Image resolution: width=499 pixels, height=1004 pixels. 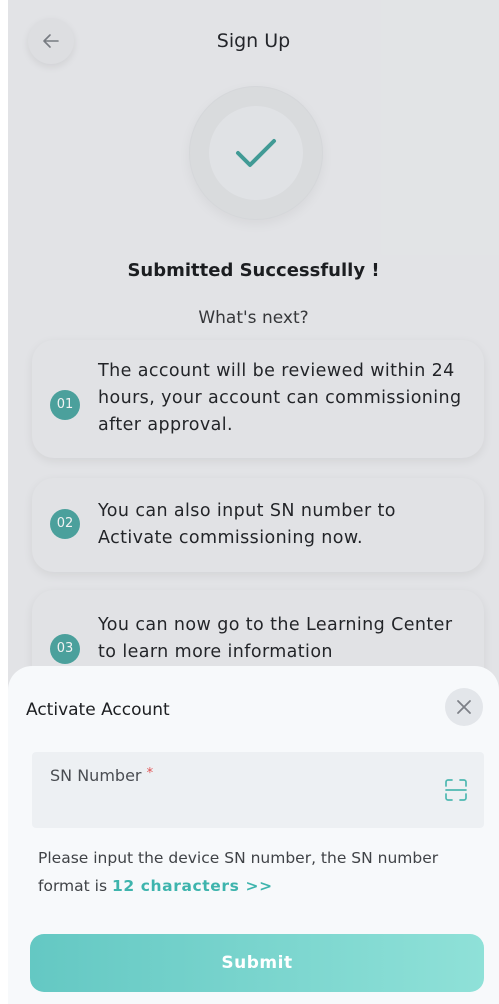 I want to click on sn-number-label: SN Number *, so click(x=102, y=775).